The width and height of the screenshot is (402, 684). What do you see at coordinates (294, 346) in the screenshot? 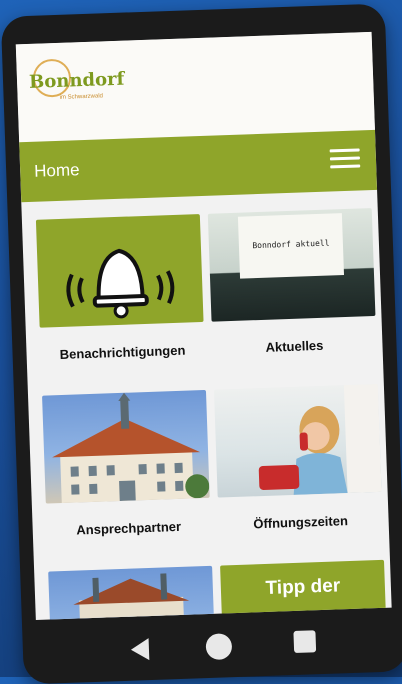
I see `tile-label: Aktuelles` at bounding box center [294, 346].